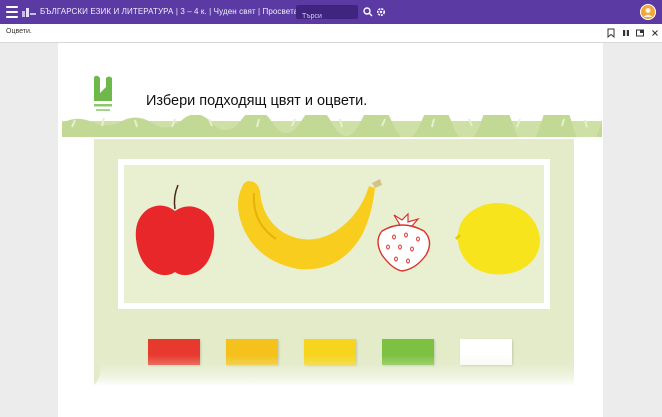  Describe the element at coordinates (499, 238) in the screenshot. I see `fruit-lemon` at that location.